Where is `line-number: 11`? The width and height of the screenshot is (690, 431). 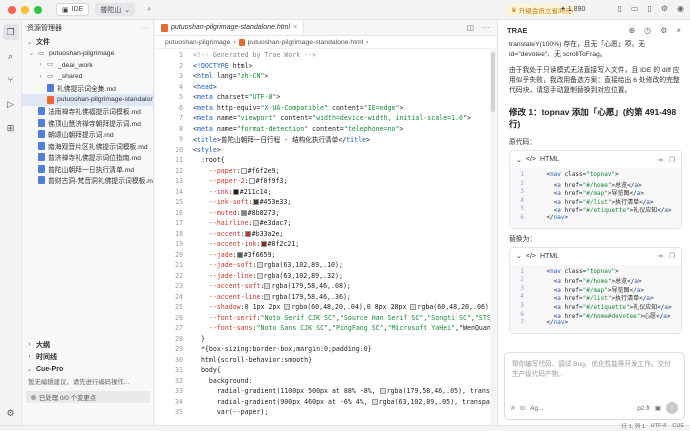 line-number: 11 is located at coordinates (179, 160).